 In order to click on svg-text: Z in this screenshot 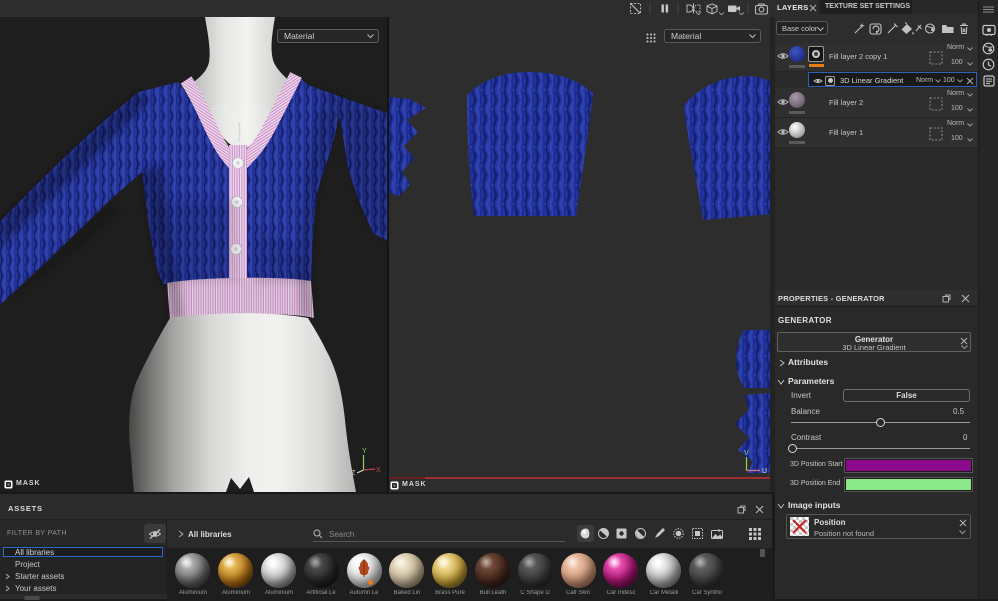, I will do `click(353, 473)`.